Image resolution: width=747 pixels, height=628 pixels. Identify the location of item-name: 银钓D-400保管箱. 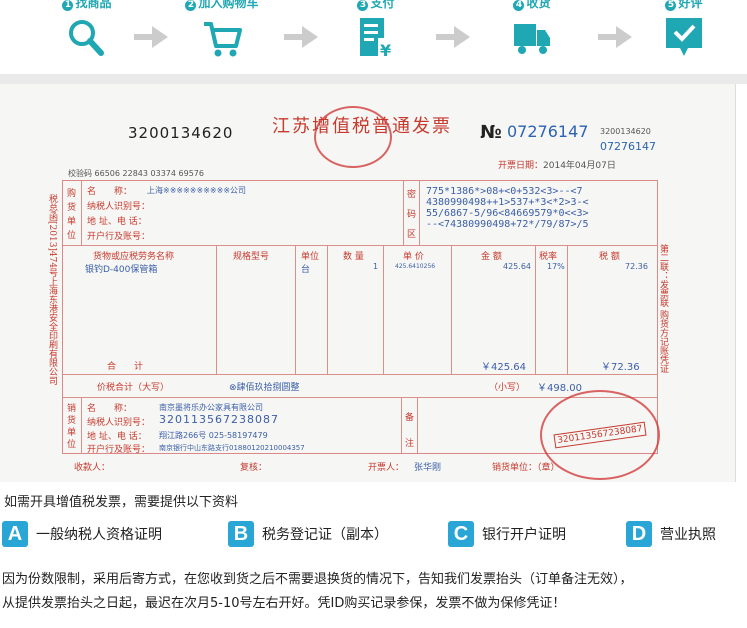
(121, 270).